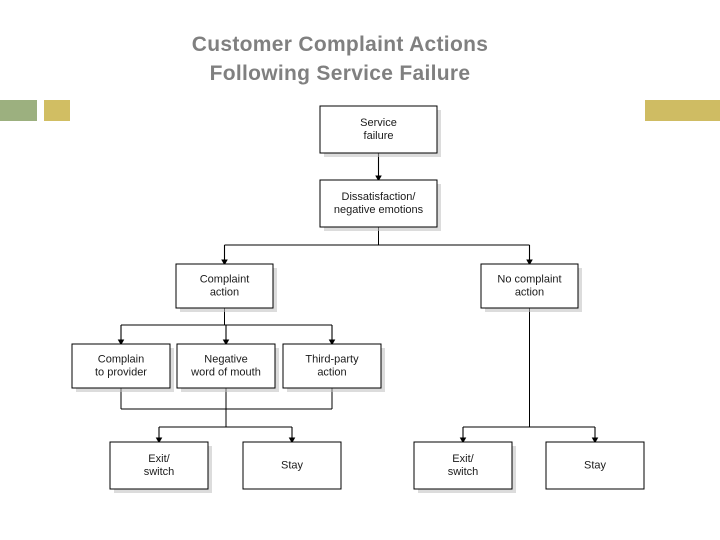 The image size is (720, 540). What do you see at coordinates (224, 286) in the screenshot?
I see `flow-node-complaint-action: Complaint action` at bounding box center [224, 286].